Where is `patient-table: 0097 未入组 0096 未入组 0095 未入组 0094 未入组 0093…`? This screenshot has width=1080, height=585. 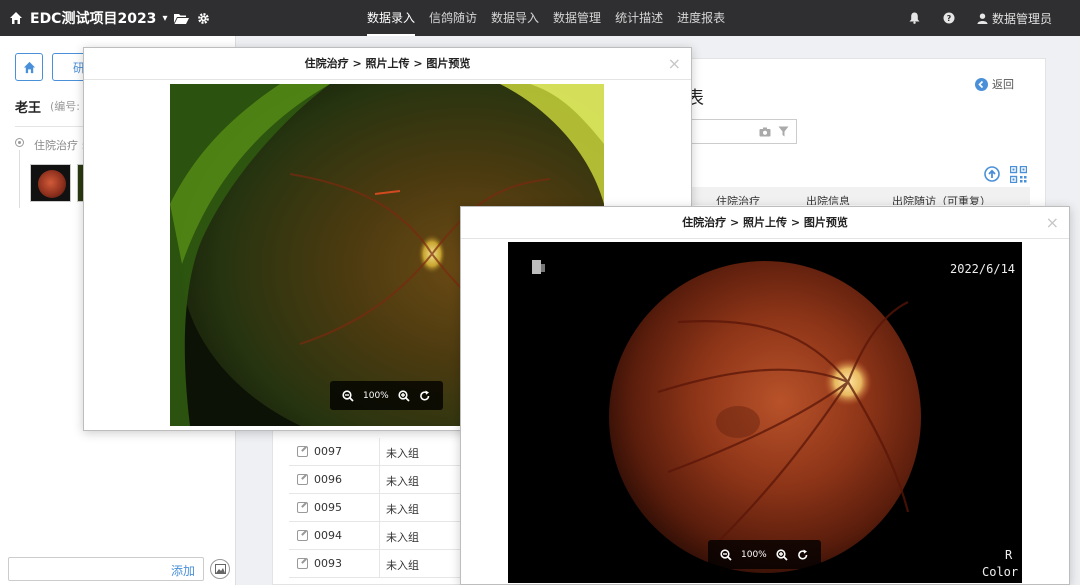 patient-table: 0097 未入组 0096 未入组 0095 未入组 0094 未入组 0093… is located at coordinates (375, 508).